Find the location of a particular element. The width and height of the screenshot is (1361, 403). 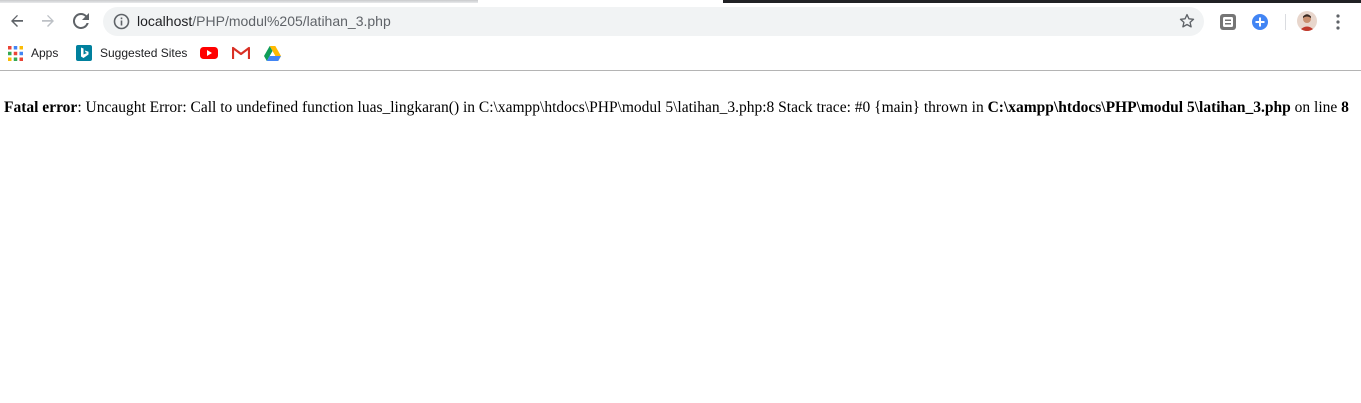

url-host: localhost is located at coordinates (165, 21).